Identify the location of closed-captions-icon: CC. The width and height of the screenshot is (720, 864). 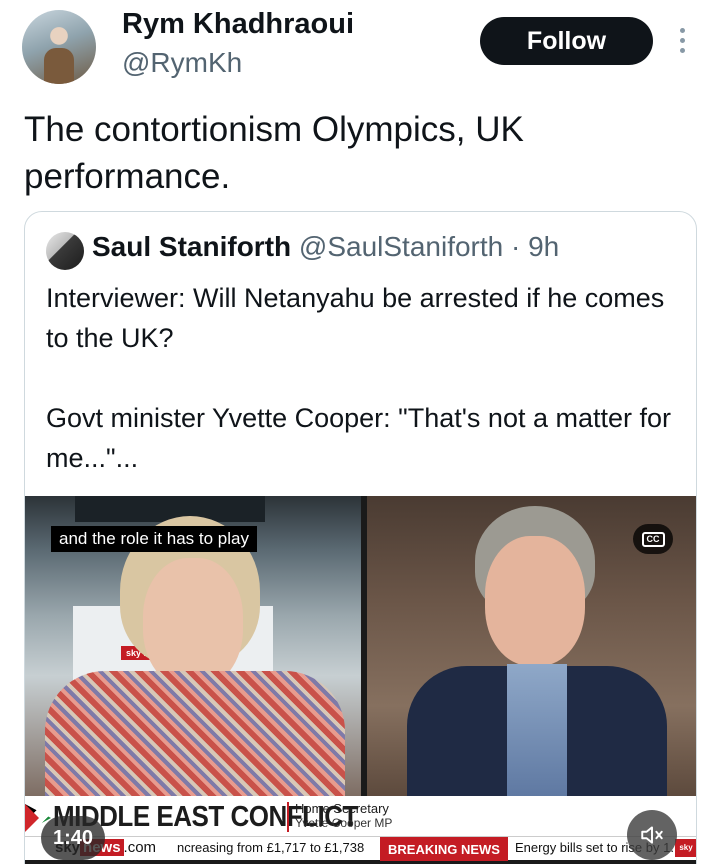
(653, 539).